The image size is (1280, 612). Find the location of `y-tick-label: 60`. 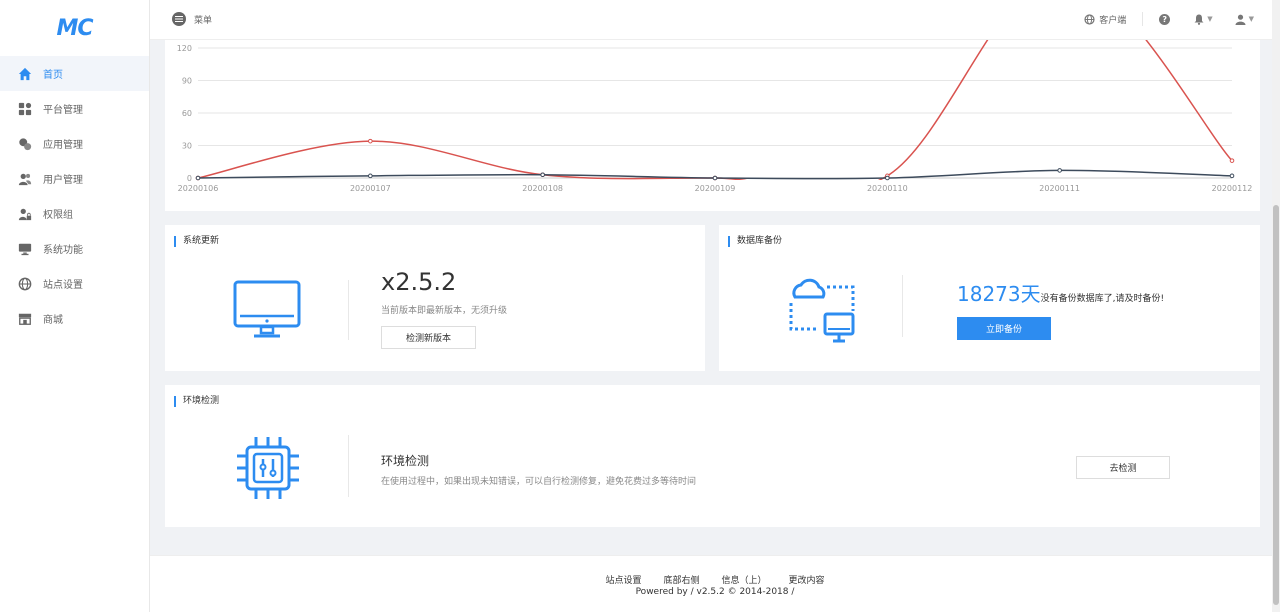

y-tick-label: 60 is located at coordinates (187, 113).